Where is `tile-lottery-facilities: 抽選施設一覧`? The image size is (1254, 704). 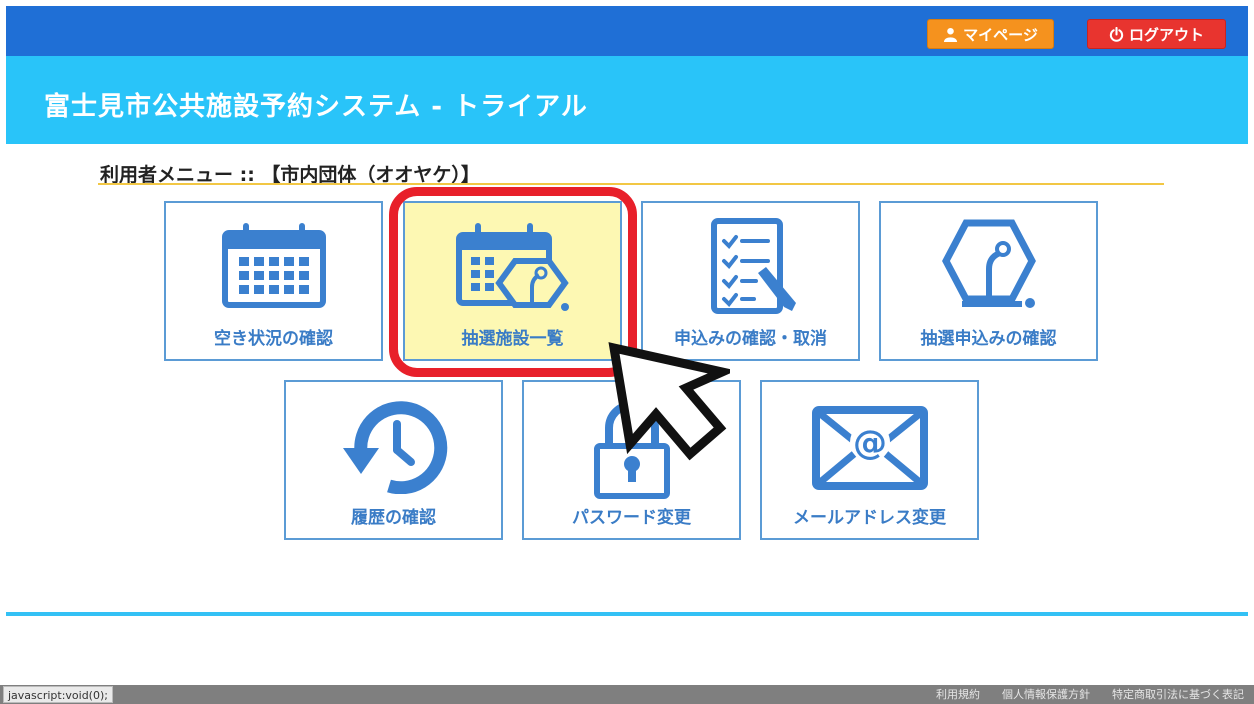 tile-lottery-facilities: 抽選施設一覧 is located at coordinates (512, 281).